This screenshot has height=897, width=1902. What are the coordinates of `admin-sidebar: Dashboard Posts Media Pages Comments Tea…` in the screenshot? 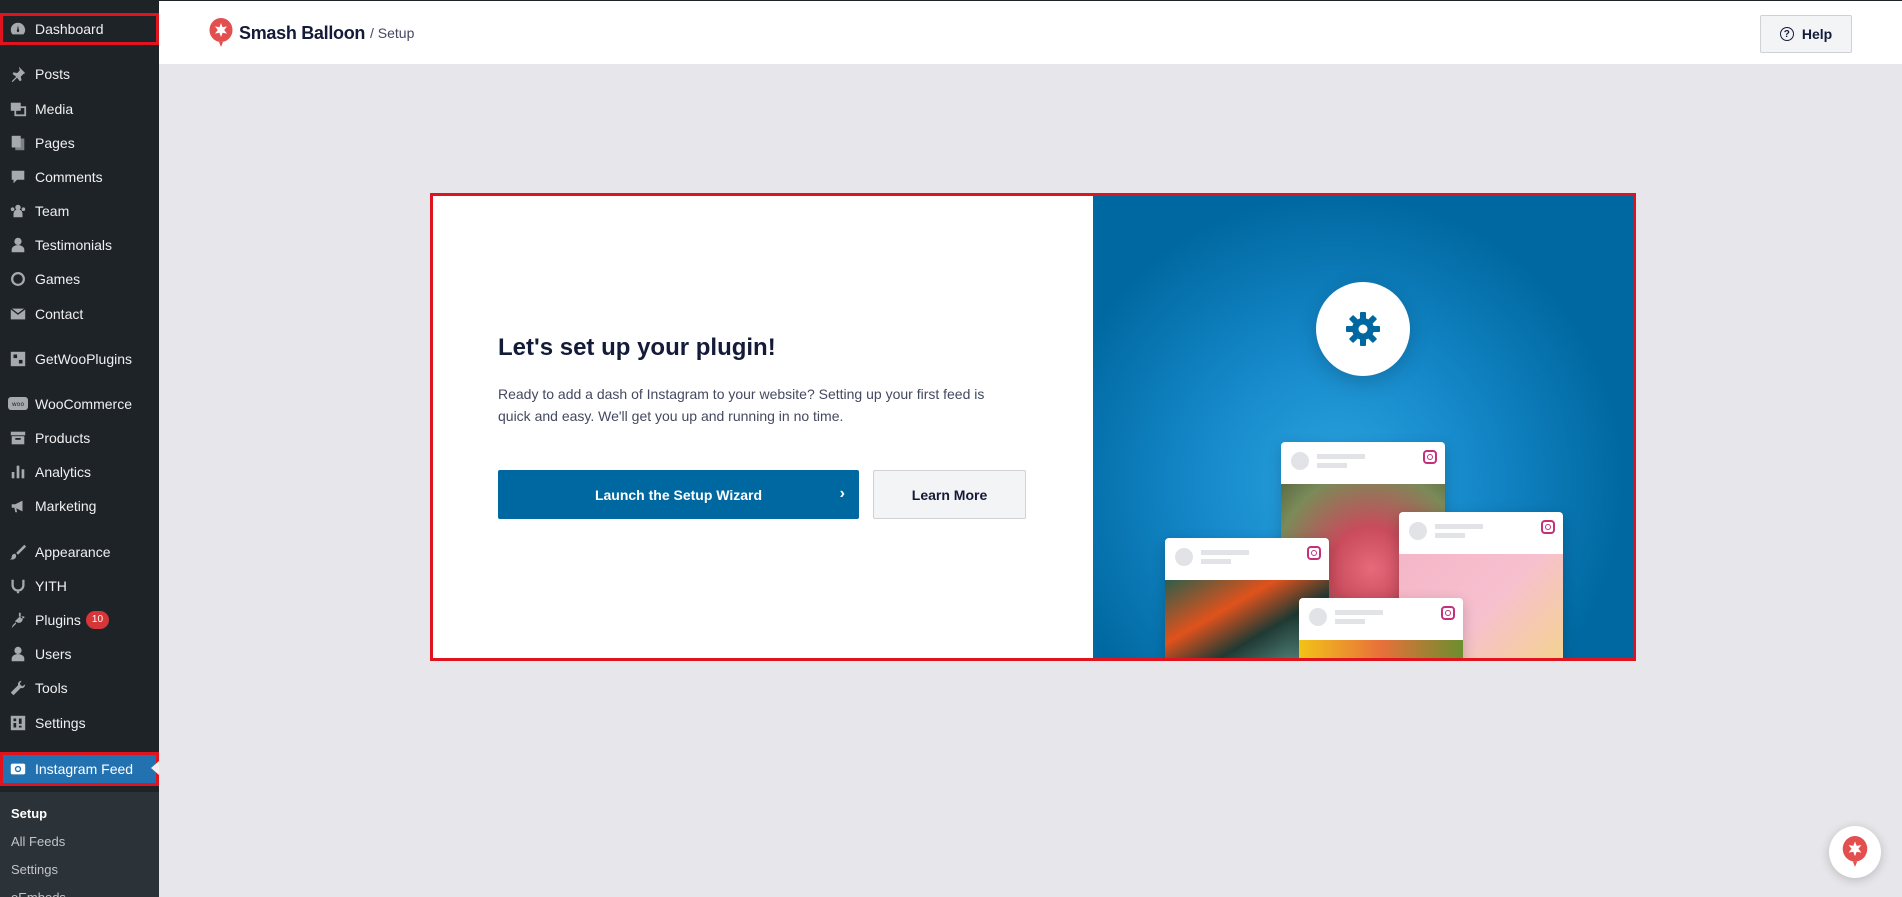 It's located at (79, 448).